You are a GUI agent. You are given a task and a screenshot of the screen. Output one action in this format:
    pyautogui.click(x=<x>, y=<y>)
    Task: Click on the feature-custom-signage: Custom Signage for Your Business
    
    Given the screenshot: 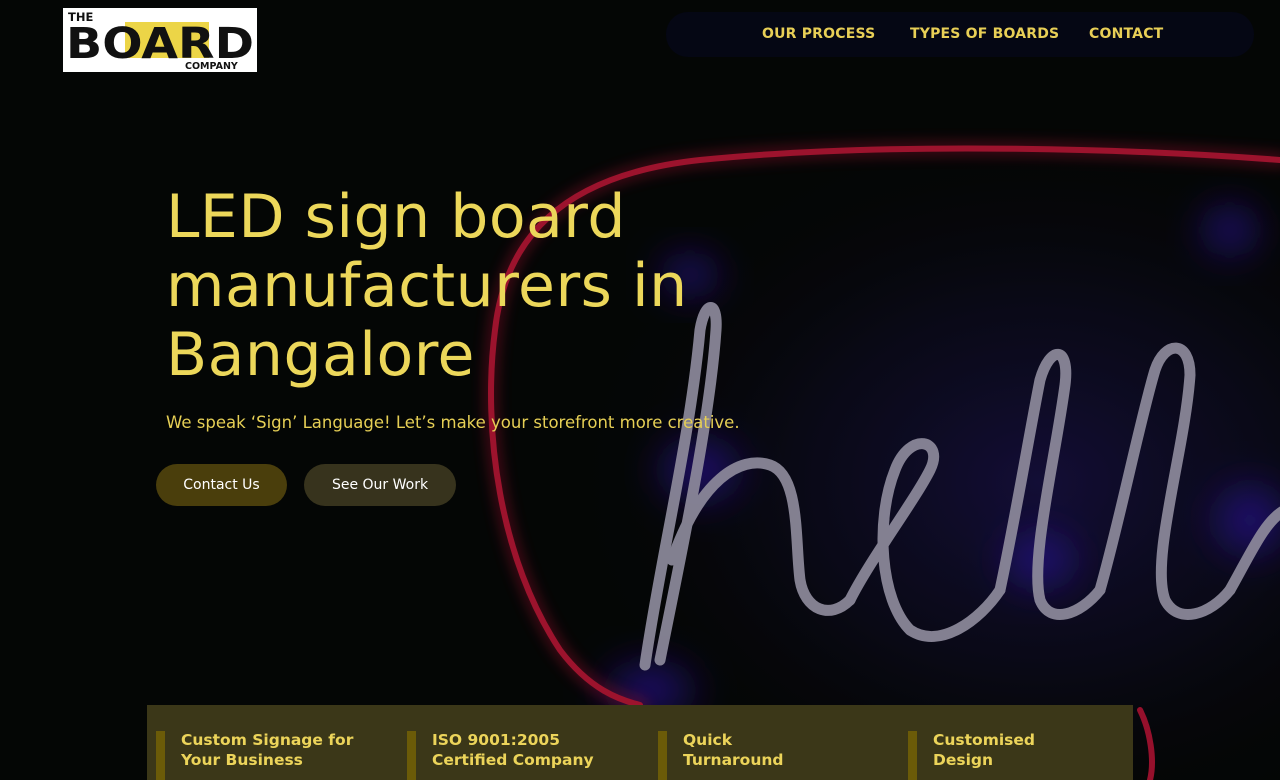 What is the action you would take?
    pyautogui.click(x=266, y=755)
    